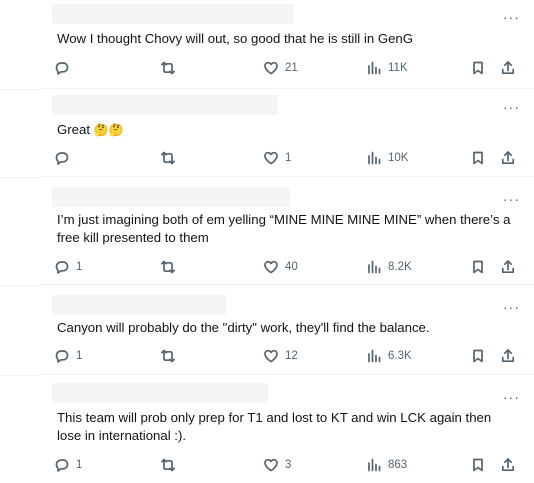 The width and height of the screenshot is (534, 483). I want to click on views-button: 6.3K, so click(389, 356).